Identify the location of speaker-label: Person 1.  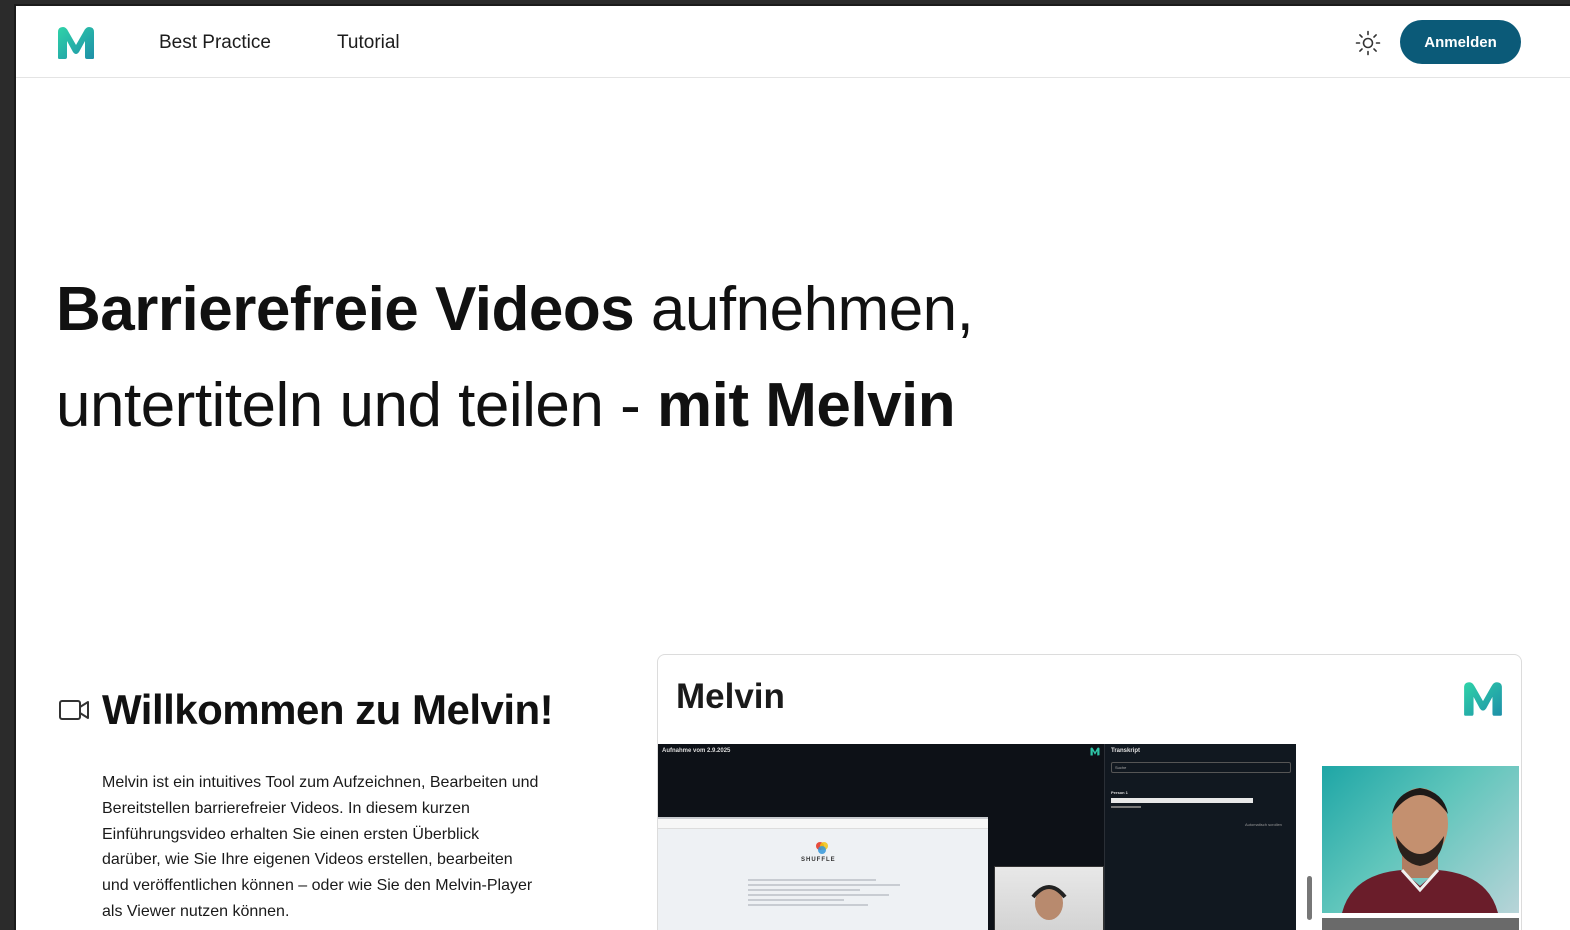
(1119, 792).